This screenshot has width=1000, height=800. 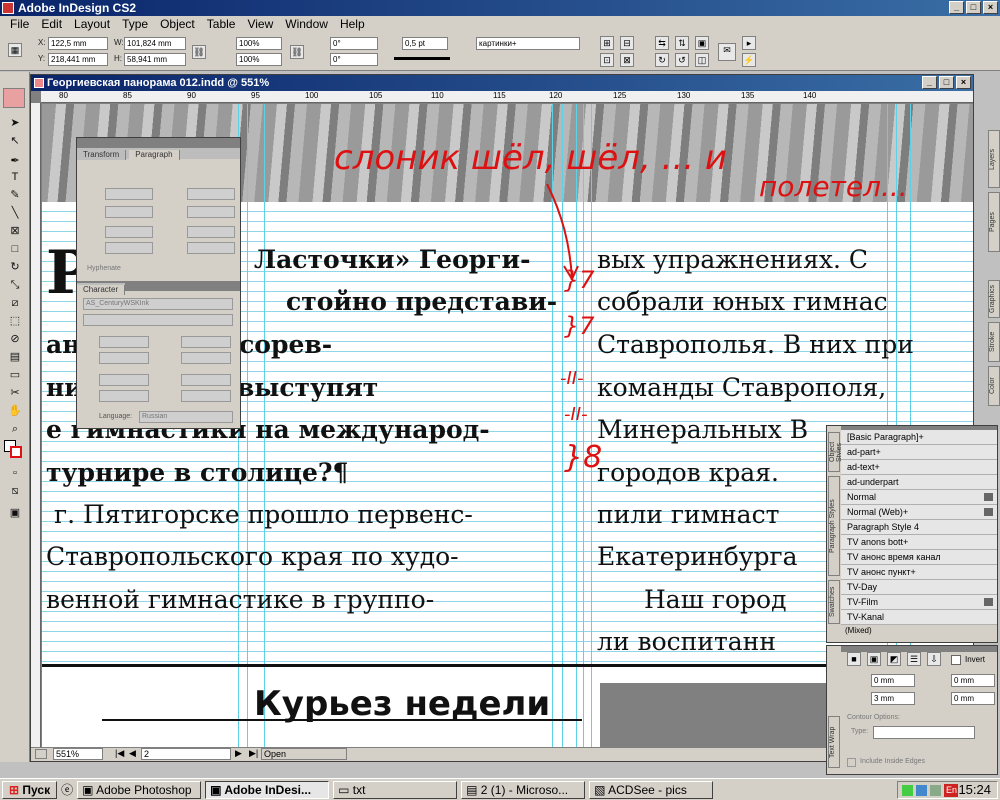 I want to click on leading-field, so click(x=206, y=342).